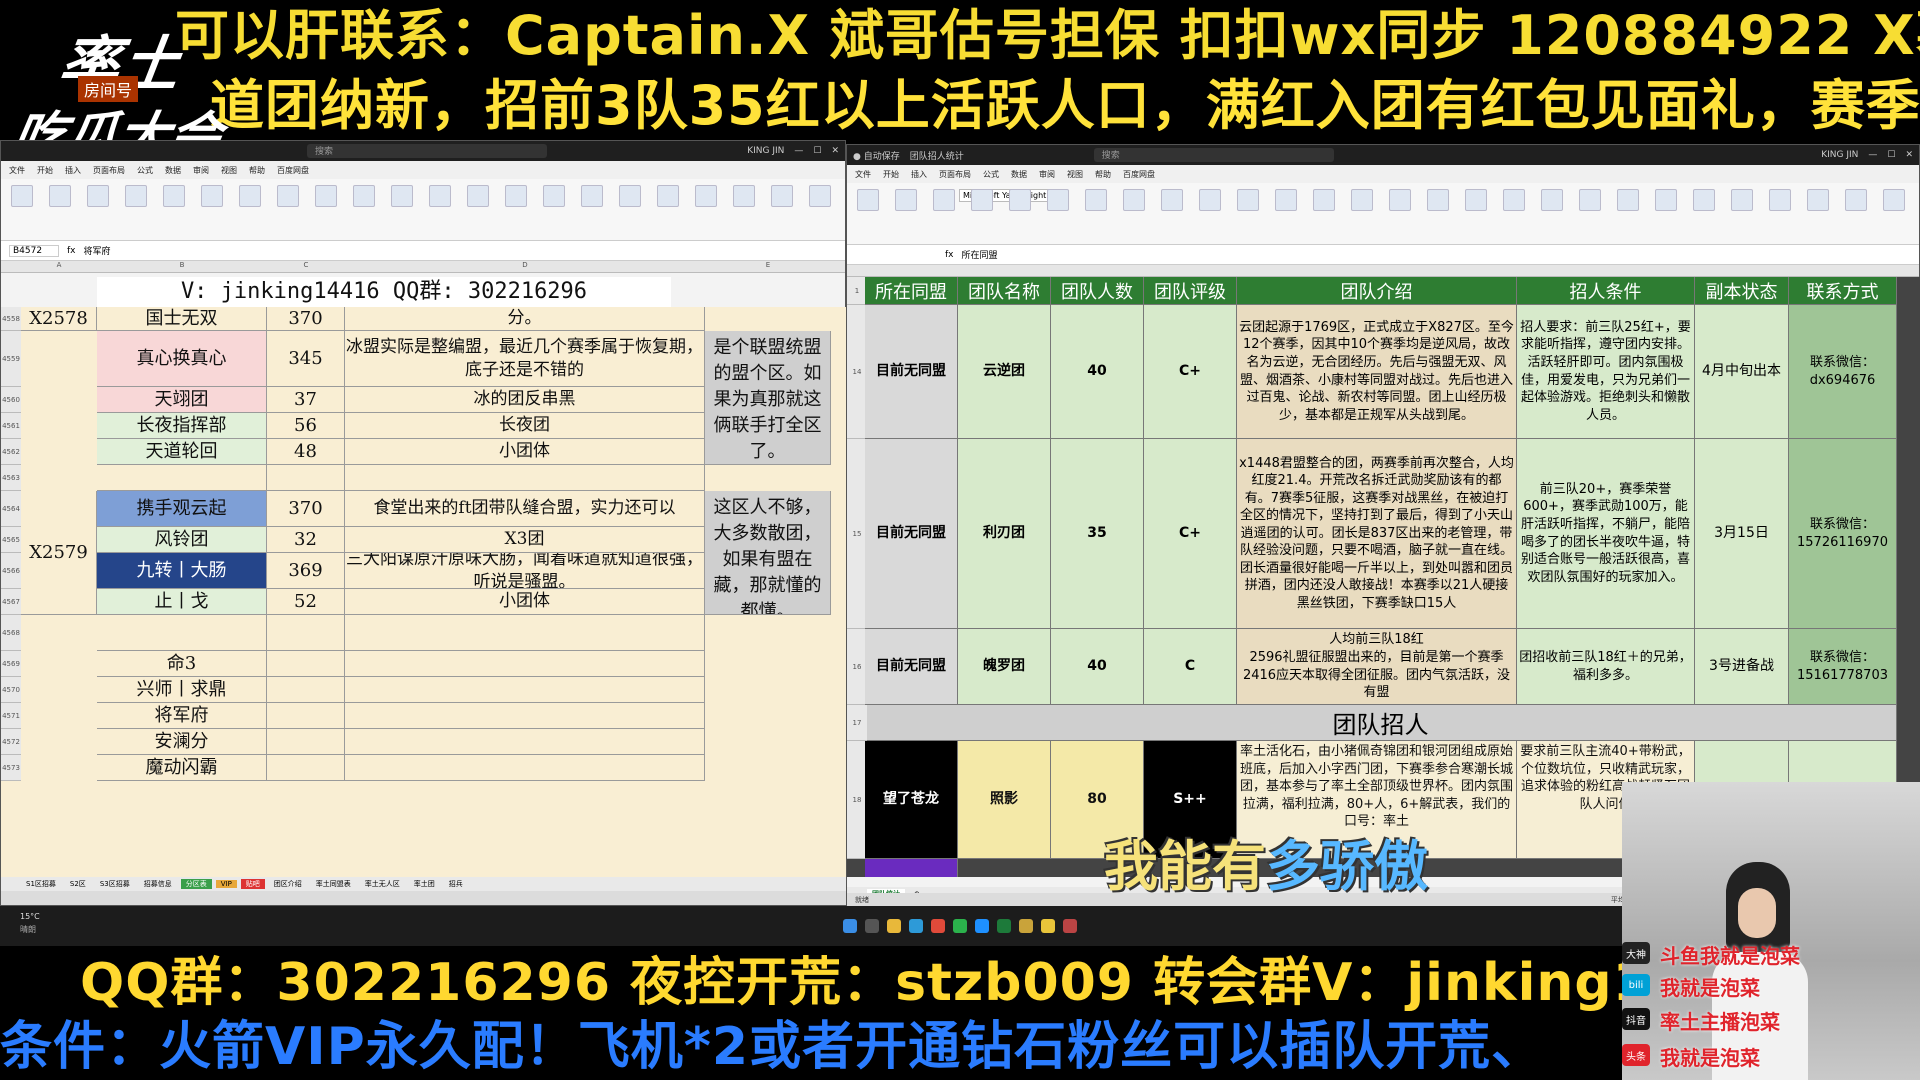 This screenshot has width=1920, height=1080. I want to click on menu-item: 审阅, so click(1047, 174).